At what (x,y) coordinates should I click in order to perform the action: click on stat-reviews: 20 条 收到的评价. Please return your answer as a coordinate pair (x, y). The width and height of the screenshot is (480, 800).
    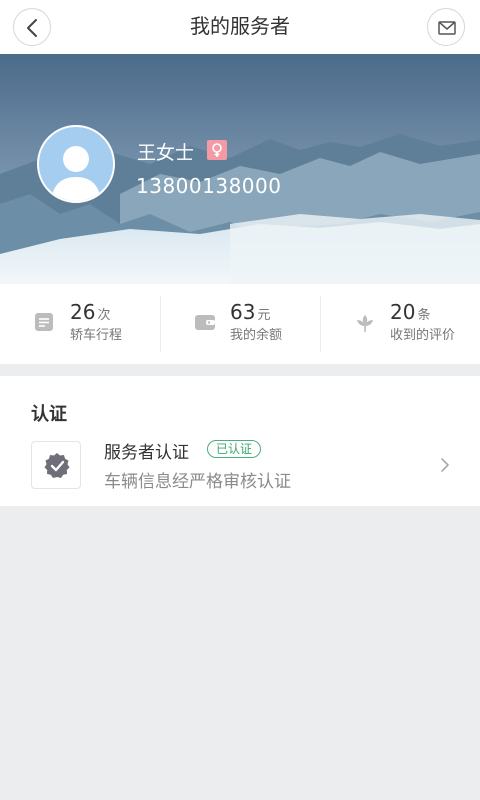
    Looking at the image, I should click on (400, 324).